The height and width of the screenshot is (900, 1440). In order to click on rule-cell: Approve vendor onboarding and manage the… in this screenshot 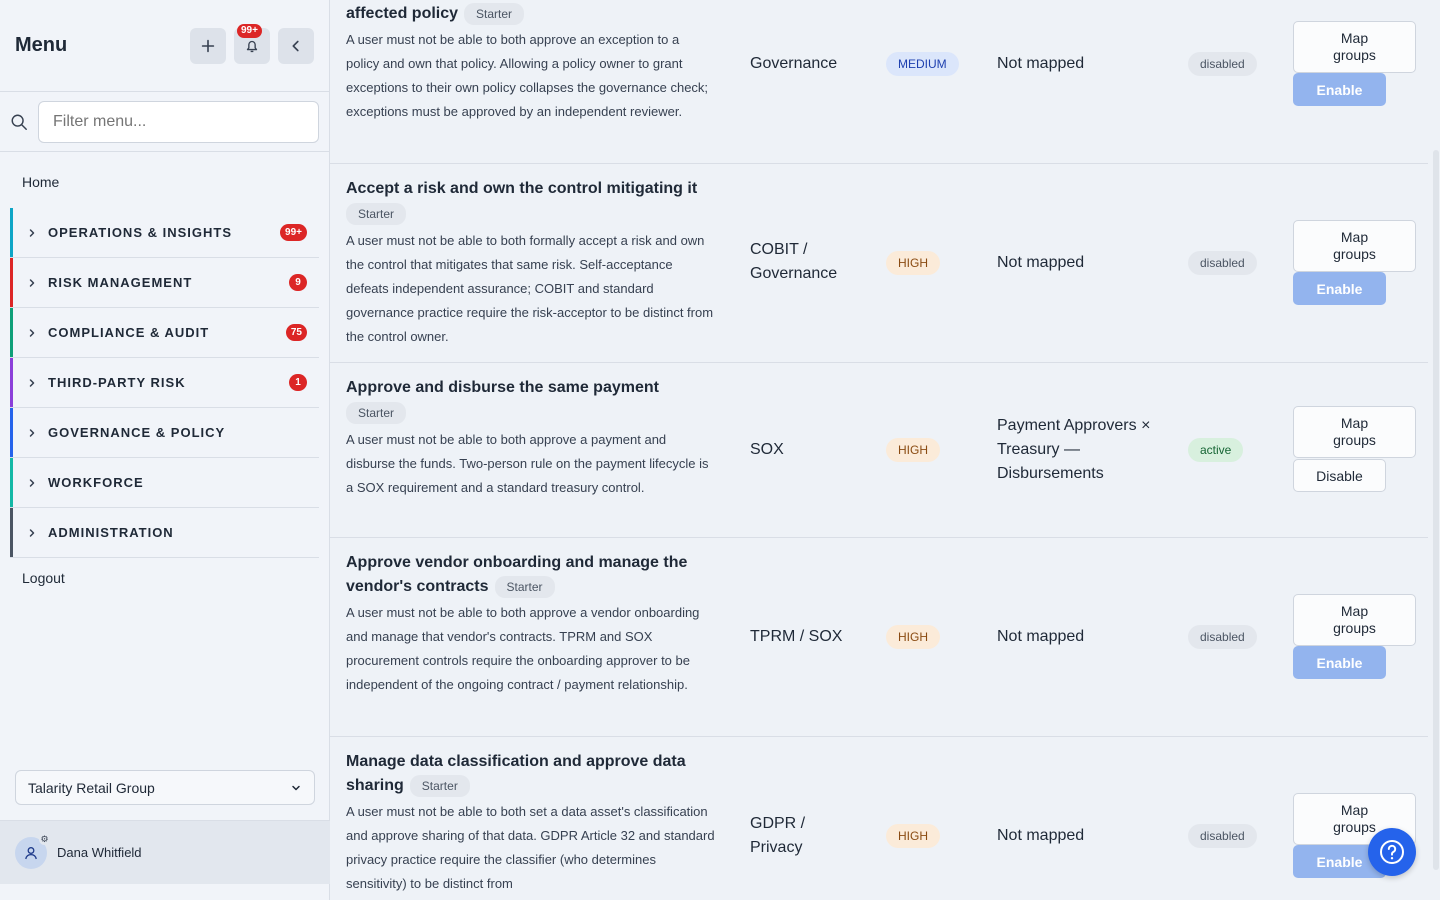, I will do `click(531, 624)`.